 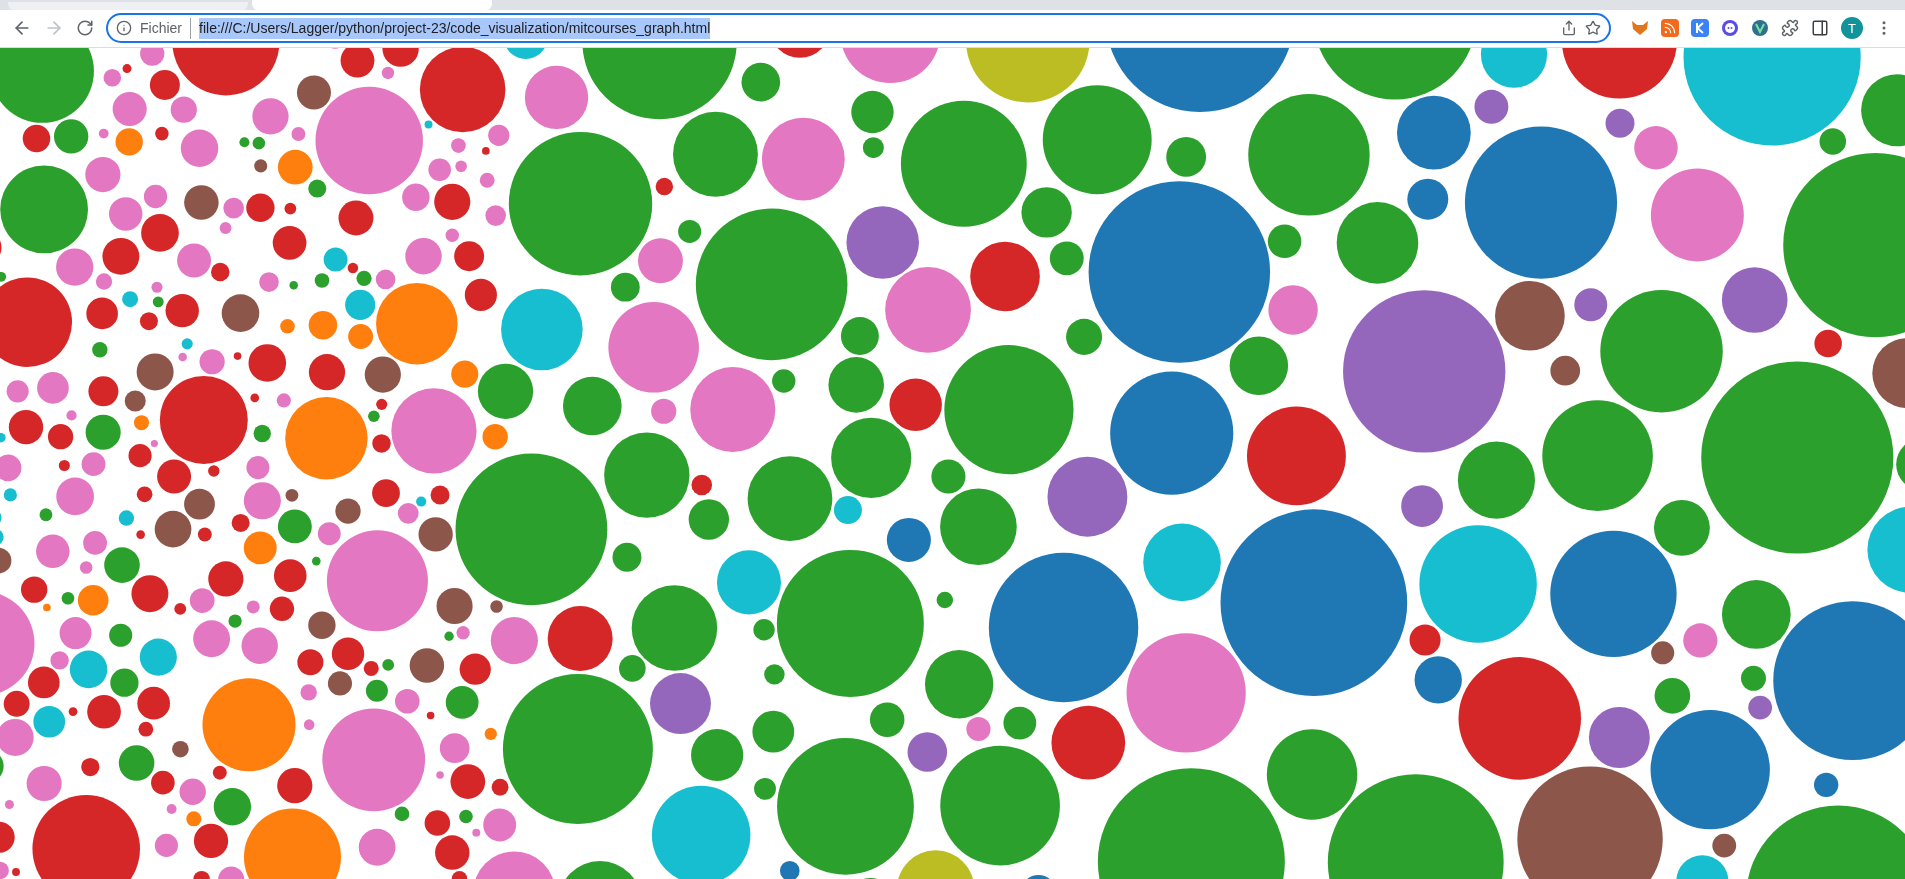 I want to click on v-letter-icon, so click(x=1760, y=28).